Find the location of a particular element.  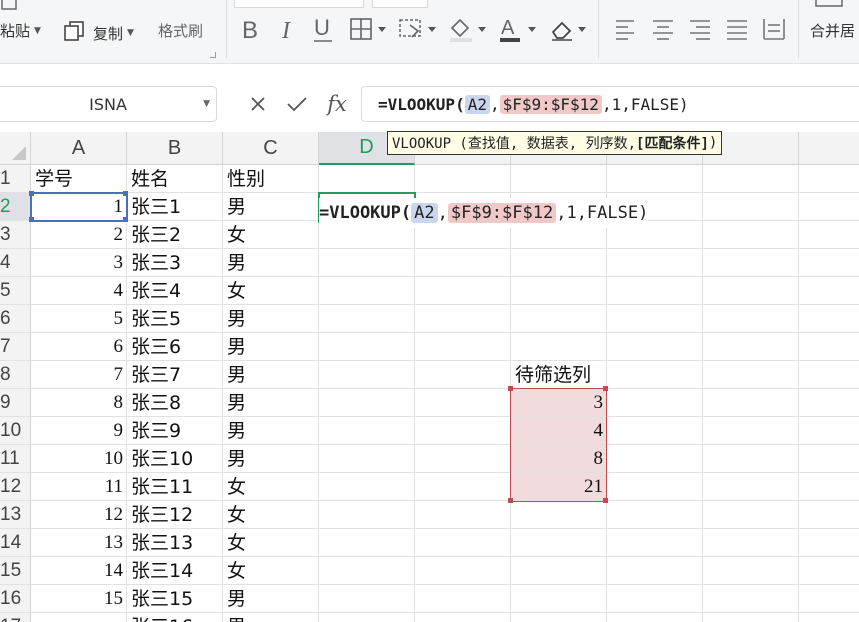

close-icon is located at coordinates (258, 104).